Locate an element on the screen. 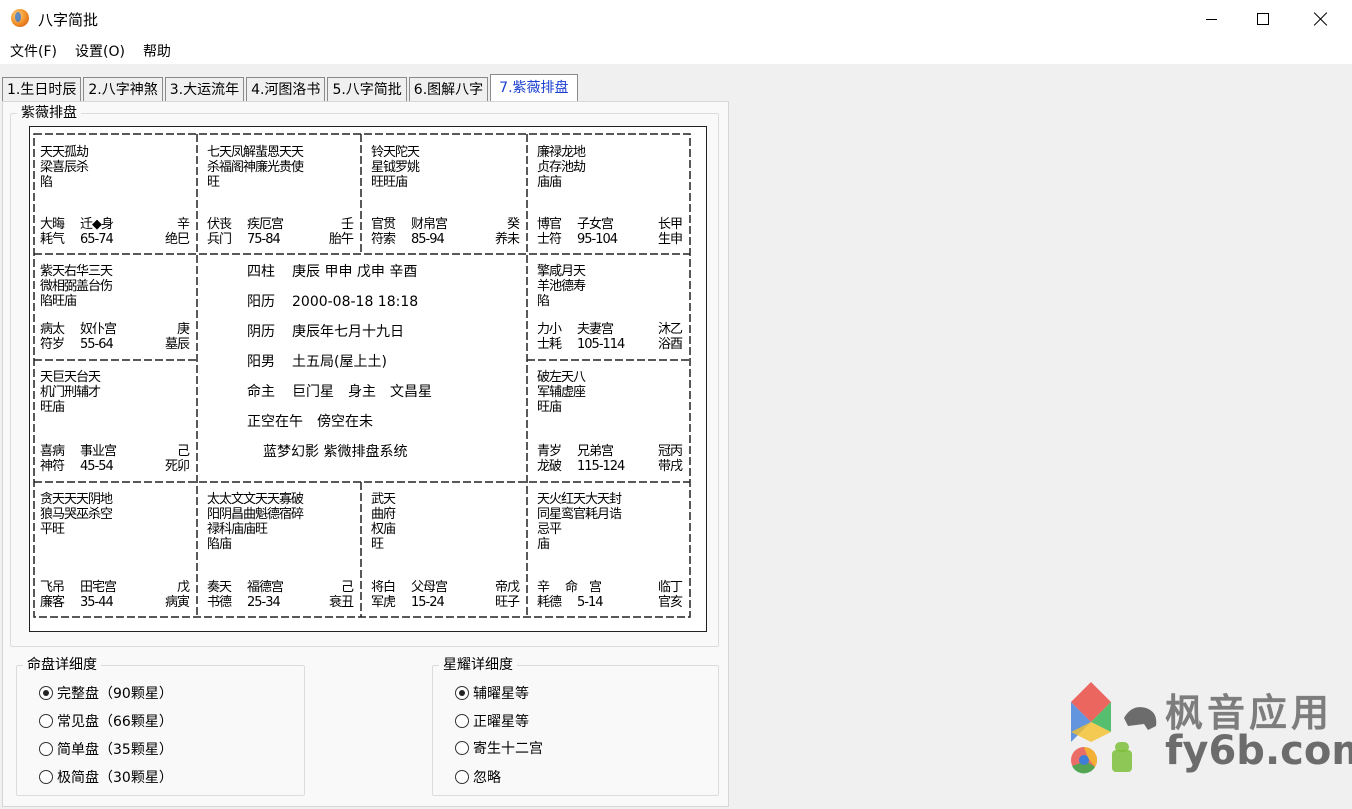 The height and width of the screenshot is (809, 1352). palace-wu: 七天凤解蜚恩天天 杀福阁神廉光贵使 旺 伏丧 疾厄宫 壬 兵门 75-84 胎午 is located at coordinates (279, 190).